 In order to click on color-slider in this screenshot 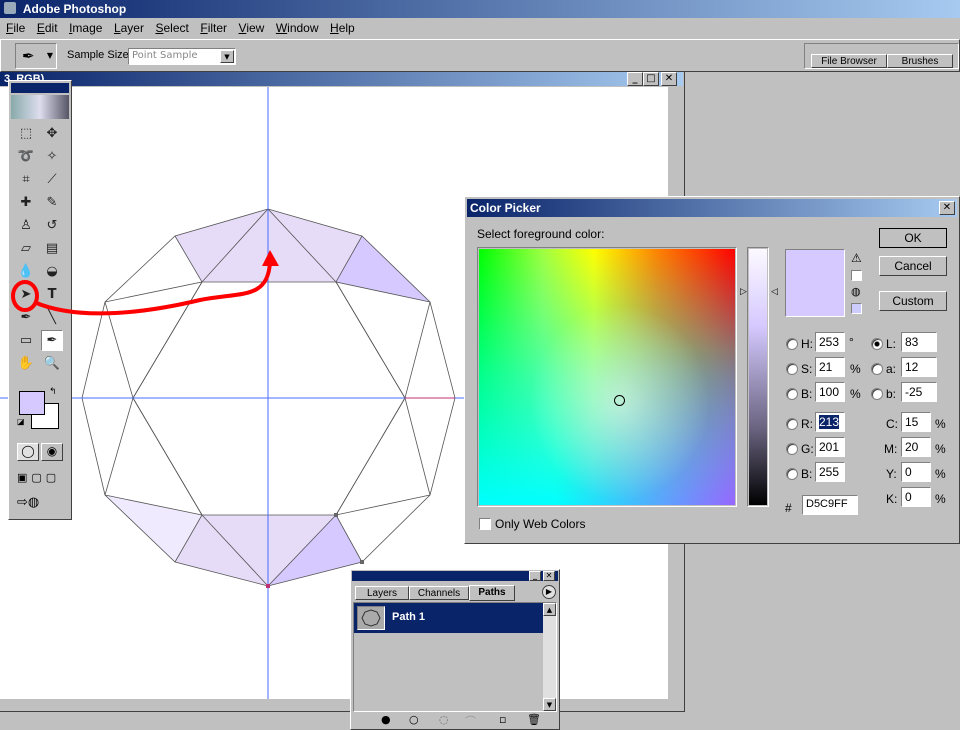, I will do `click(758, 377)`.